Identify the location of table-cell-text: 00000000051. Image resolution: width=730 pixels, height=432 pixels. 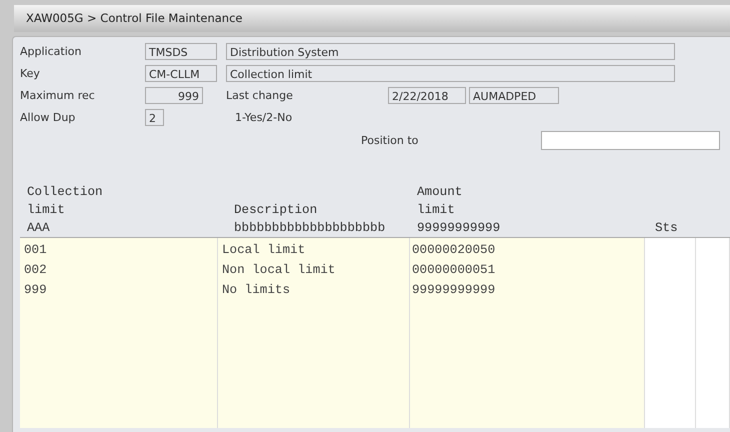
(454, 270).